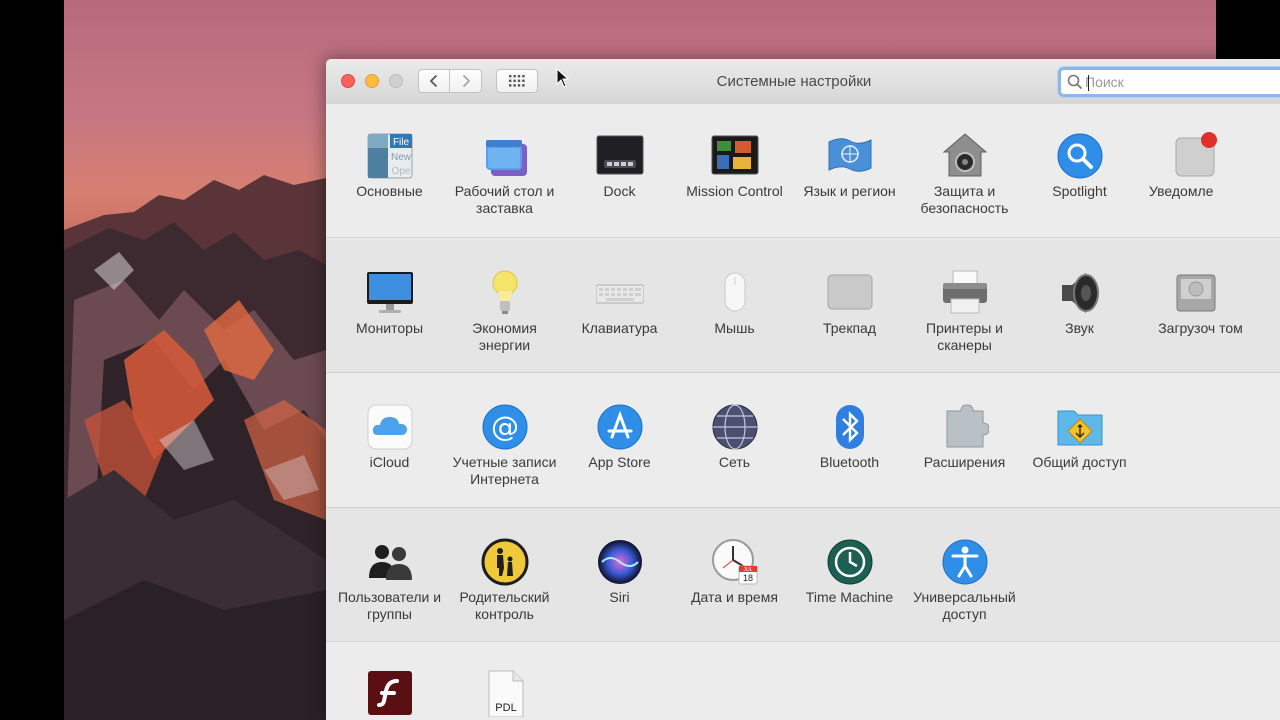  I want to click on pane-extensions: Расширения, so click(964, 437).